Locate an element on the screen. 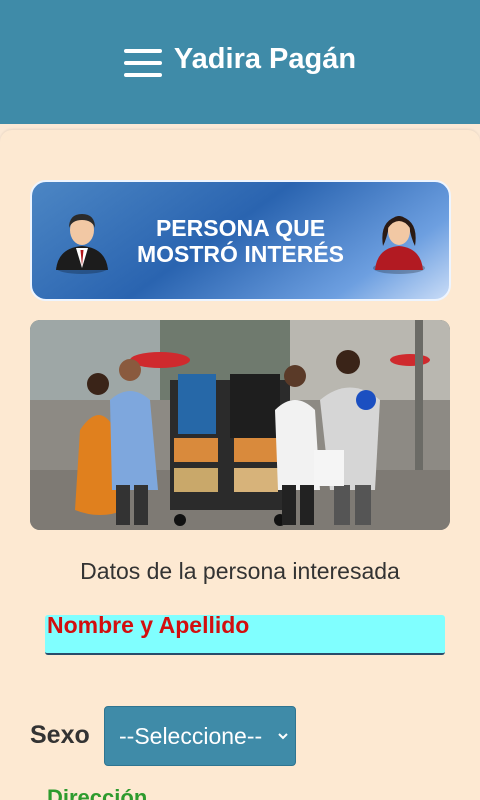 The height and width of the screenshot is (800, 480). address-label: Dirección is located at coordinates (97, 792).